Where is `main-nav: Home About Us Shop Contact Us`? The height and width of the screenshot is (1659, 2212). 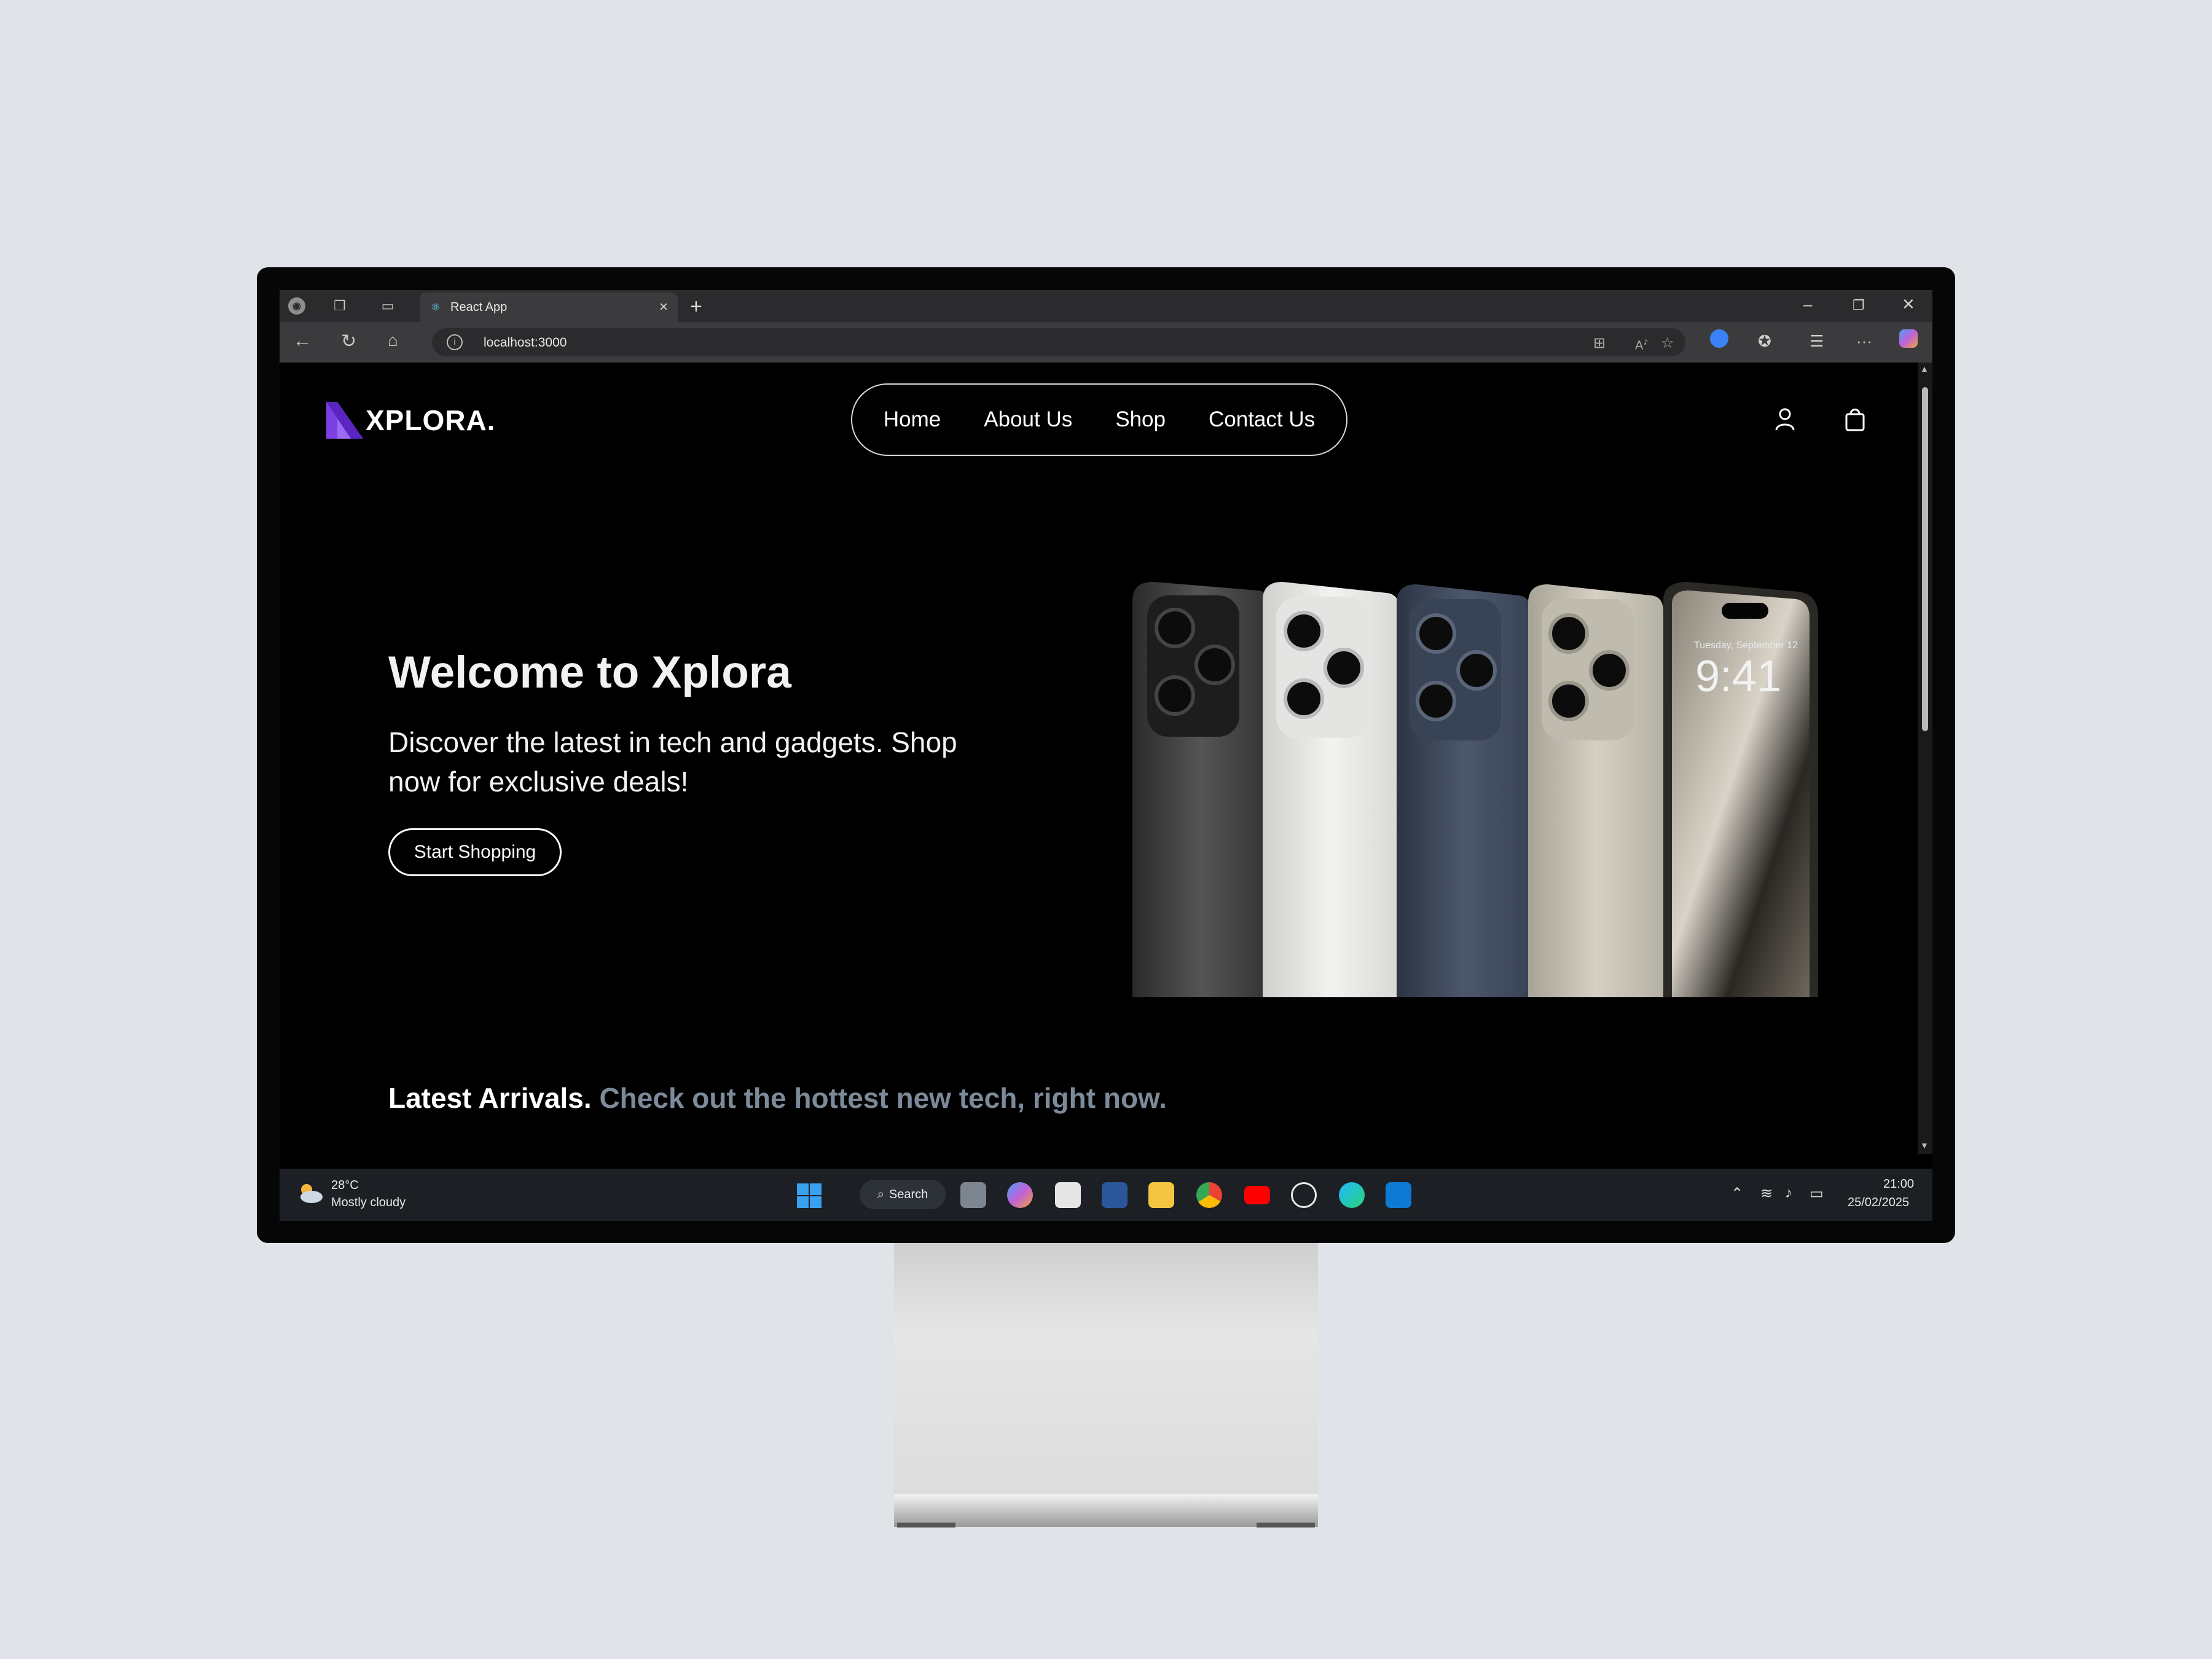
main-nav: Home About Us Shop Contact Us is located at coordinates (1099, 419).